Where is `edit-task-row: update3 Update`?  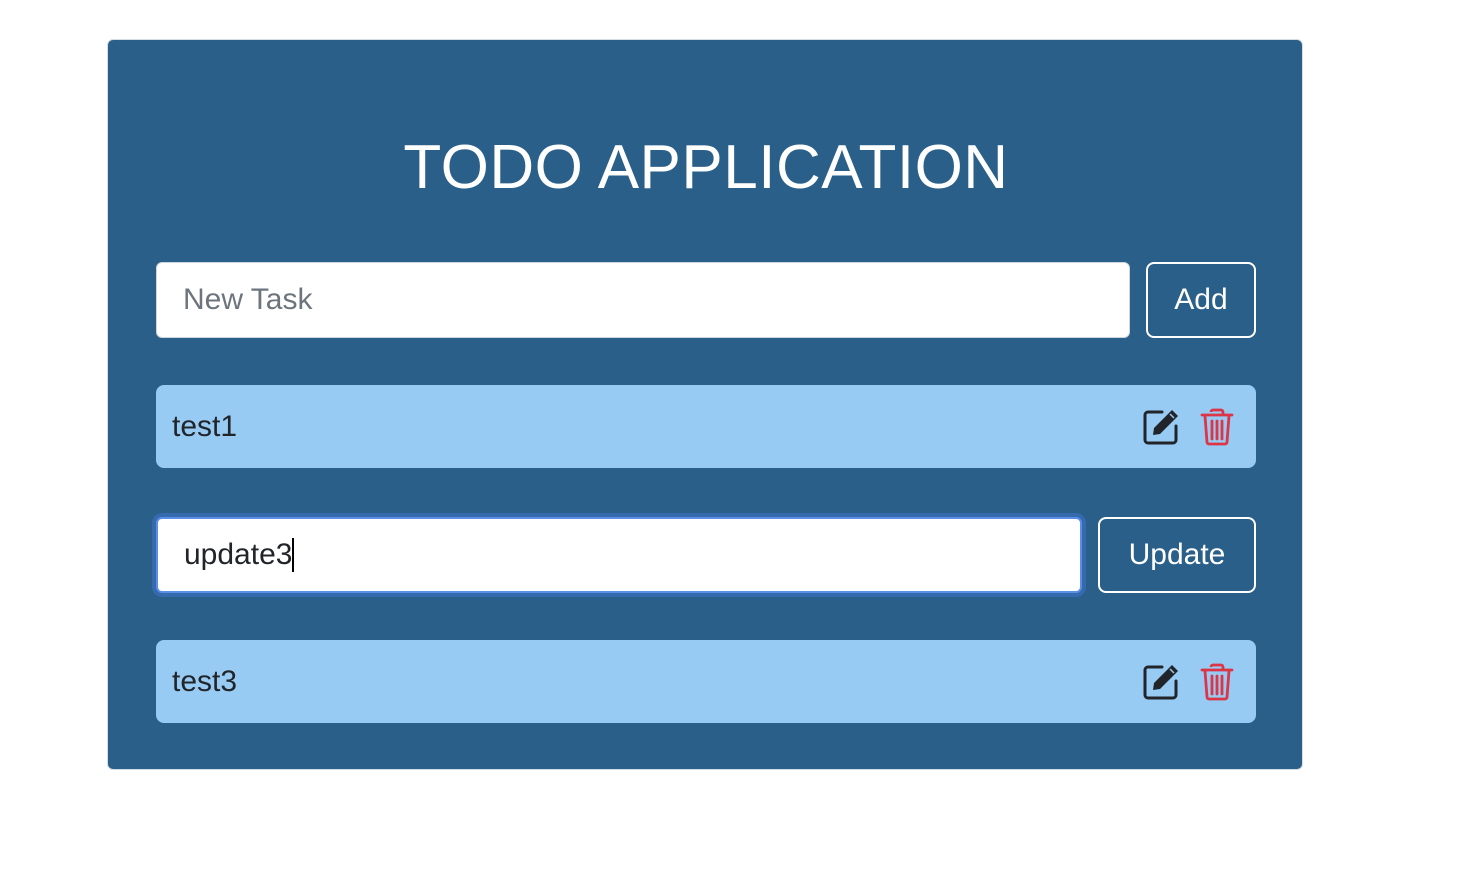
edit-task-row: update3 Update is located at coordinates (706, 555).